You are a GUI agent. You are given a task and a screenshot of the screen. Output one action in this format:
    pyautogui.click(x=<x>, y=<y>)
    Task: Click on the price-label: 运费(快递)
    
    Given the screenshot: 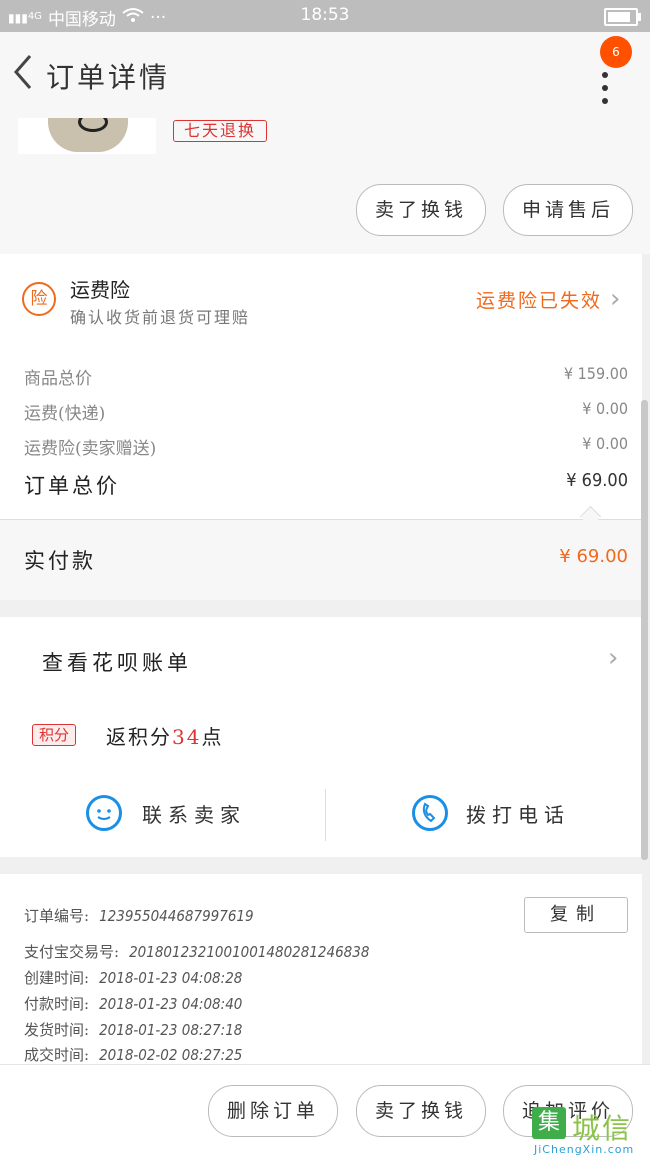 What is the action you would take?
    pyautogui.click(x=65, y=414)
    